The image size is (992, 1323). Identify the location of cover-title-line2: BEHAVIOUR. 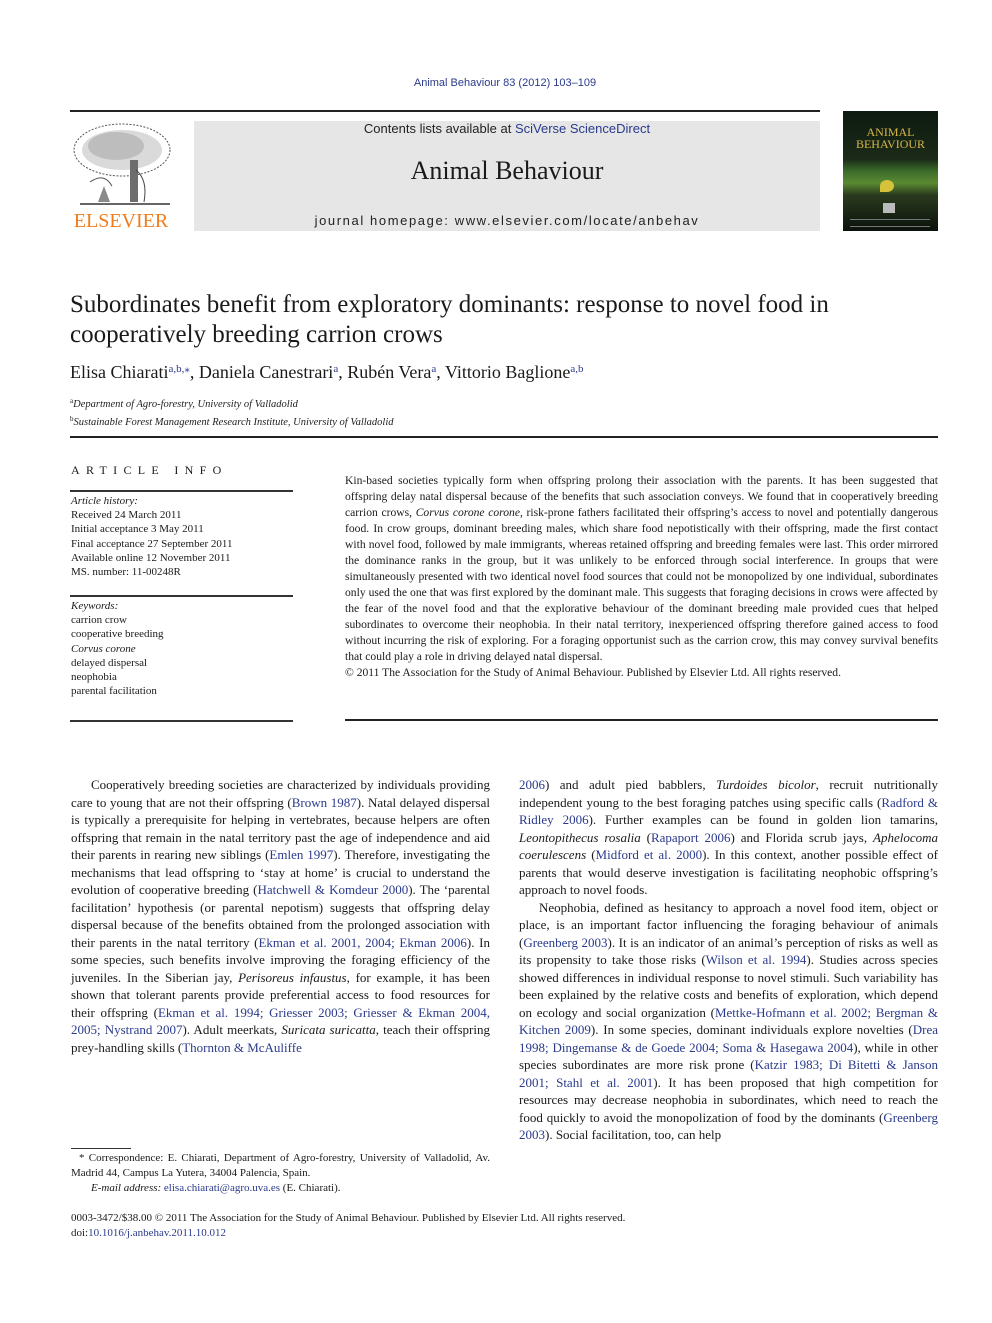
(890, 144).